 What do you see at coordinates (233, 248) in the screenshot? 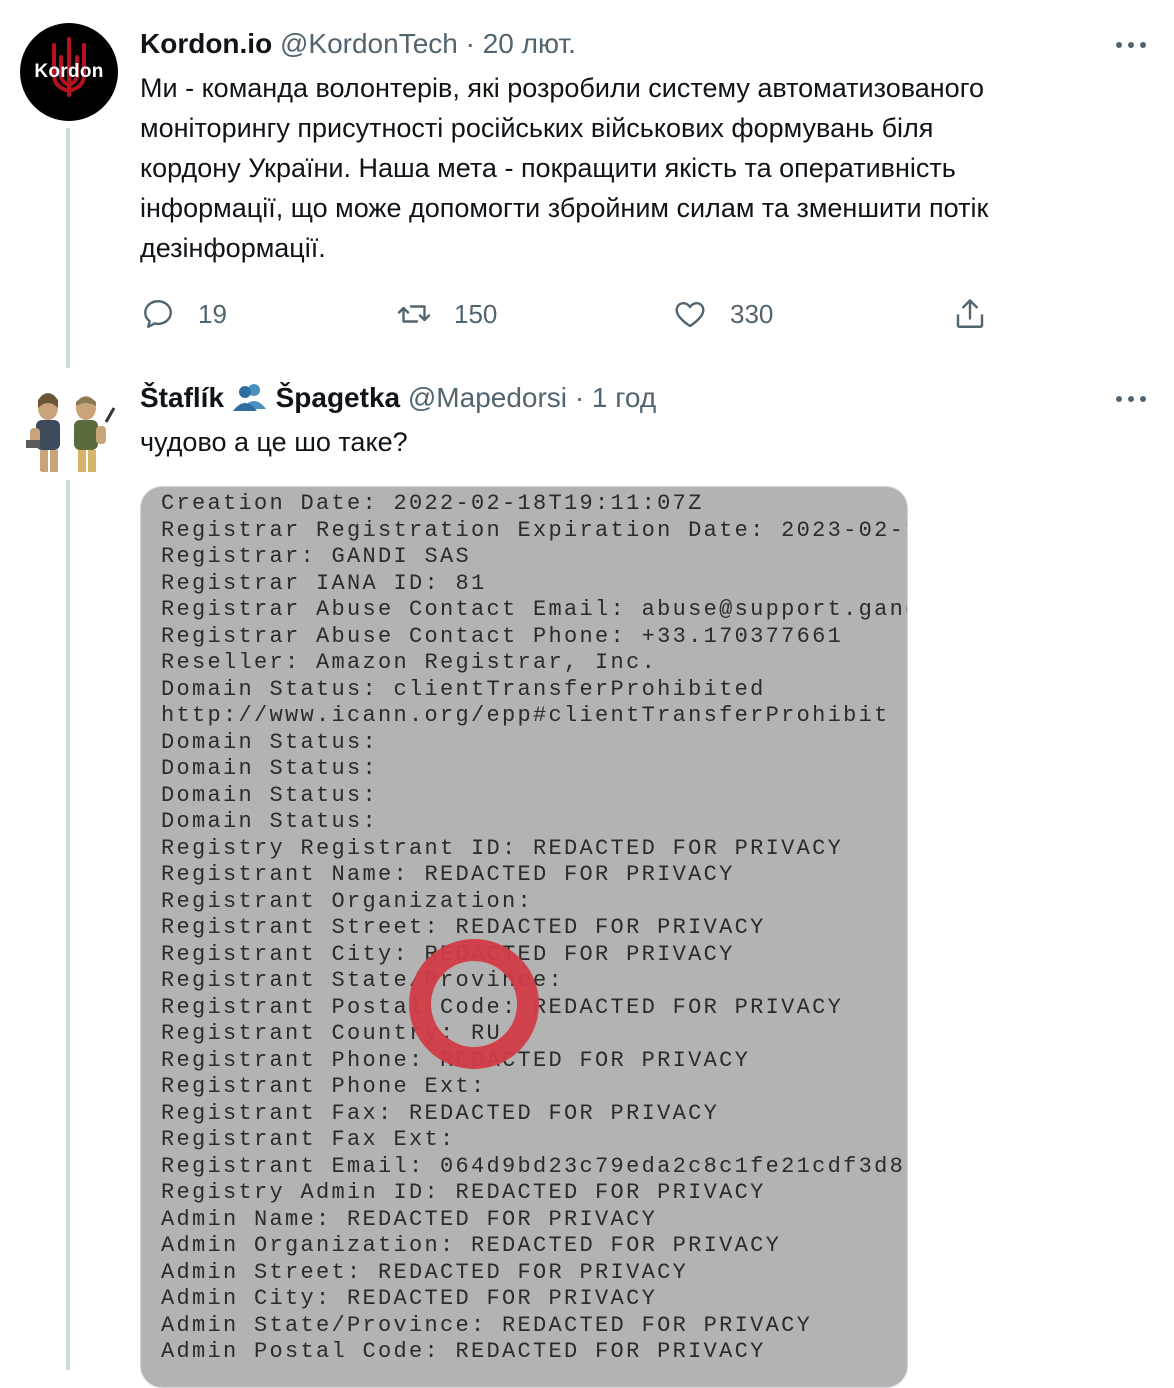
I see `tweet-text-line: дезінформації.` at bounding box center [233, 248].